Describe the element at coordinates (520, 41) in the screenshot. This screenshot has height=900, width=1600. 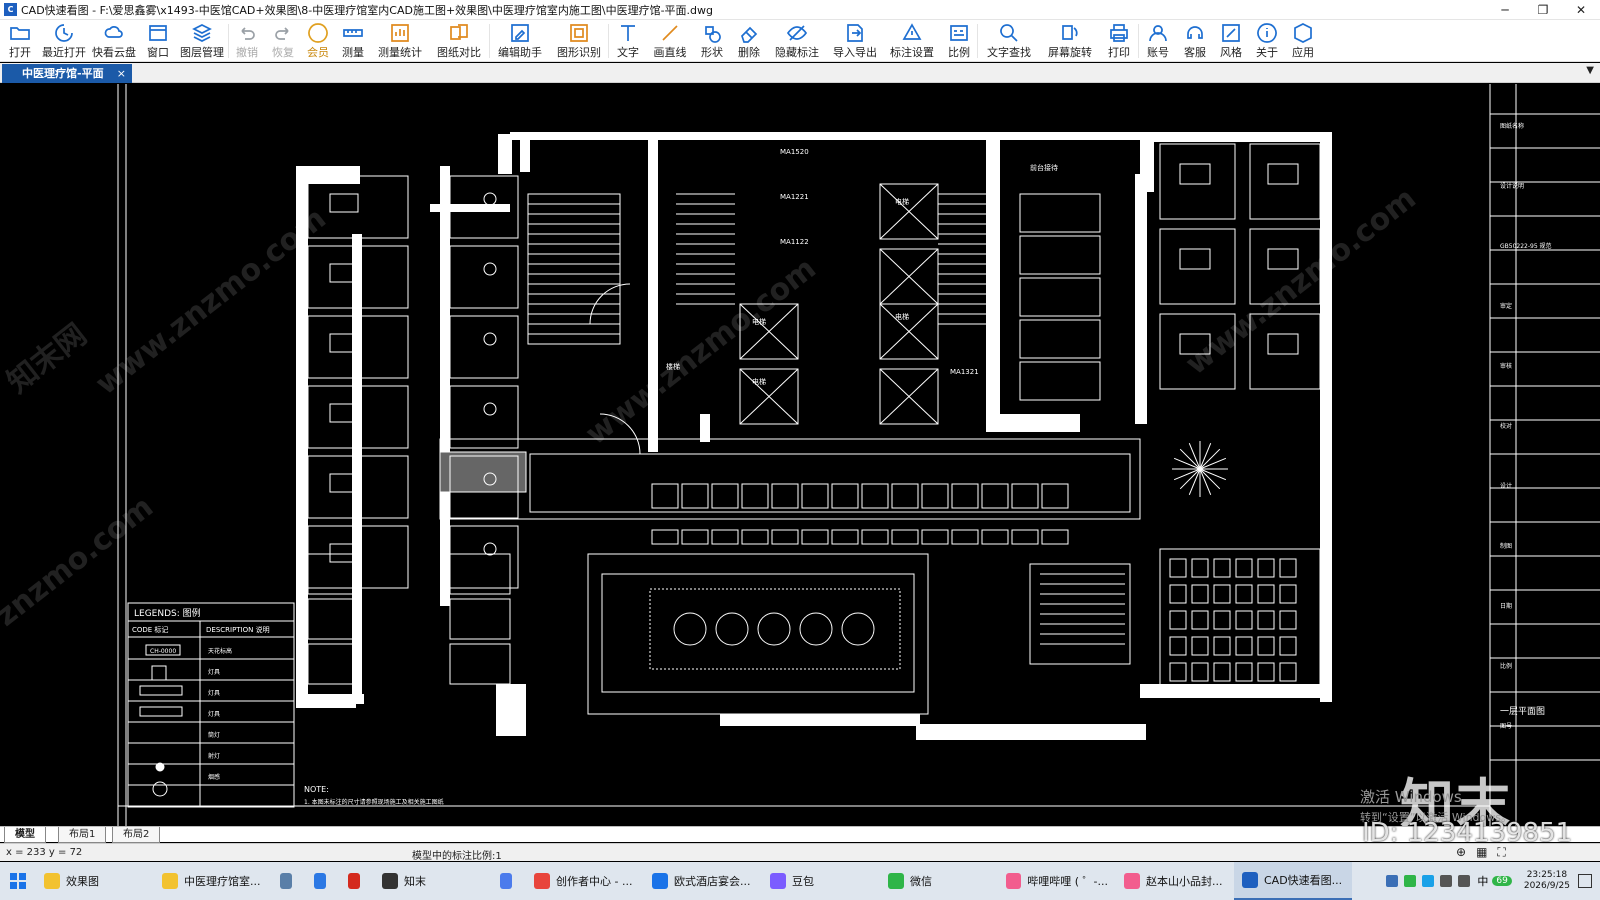
I see `toolbar-button-edit-assistant: 编辑助手` at that location.